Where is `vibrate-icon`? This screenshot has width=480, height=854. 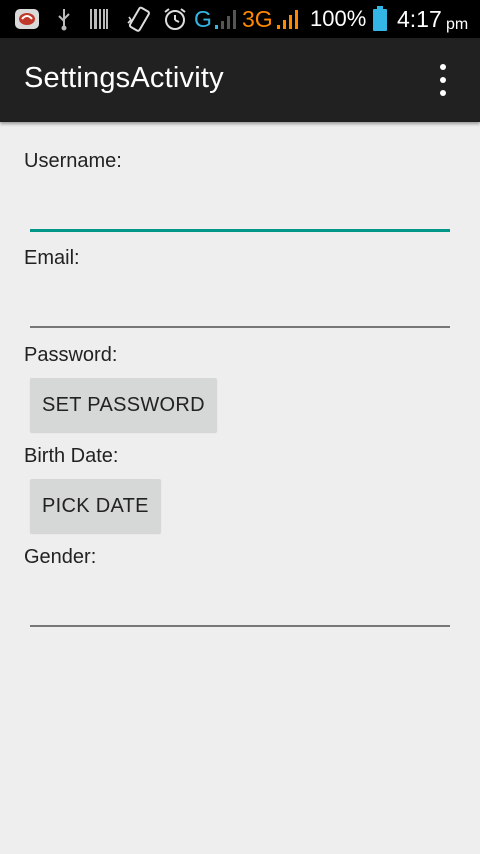 vibrate-icon is located at coordinates (139, 19).